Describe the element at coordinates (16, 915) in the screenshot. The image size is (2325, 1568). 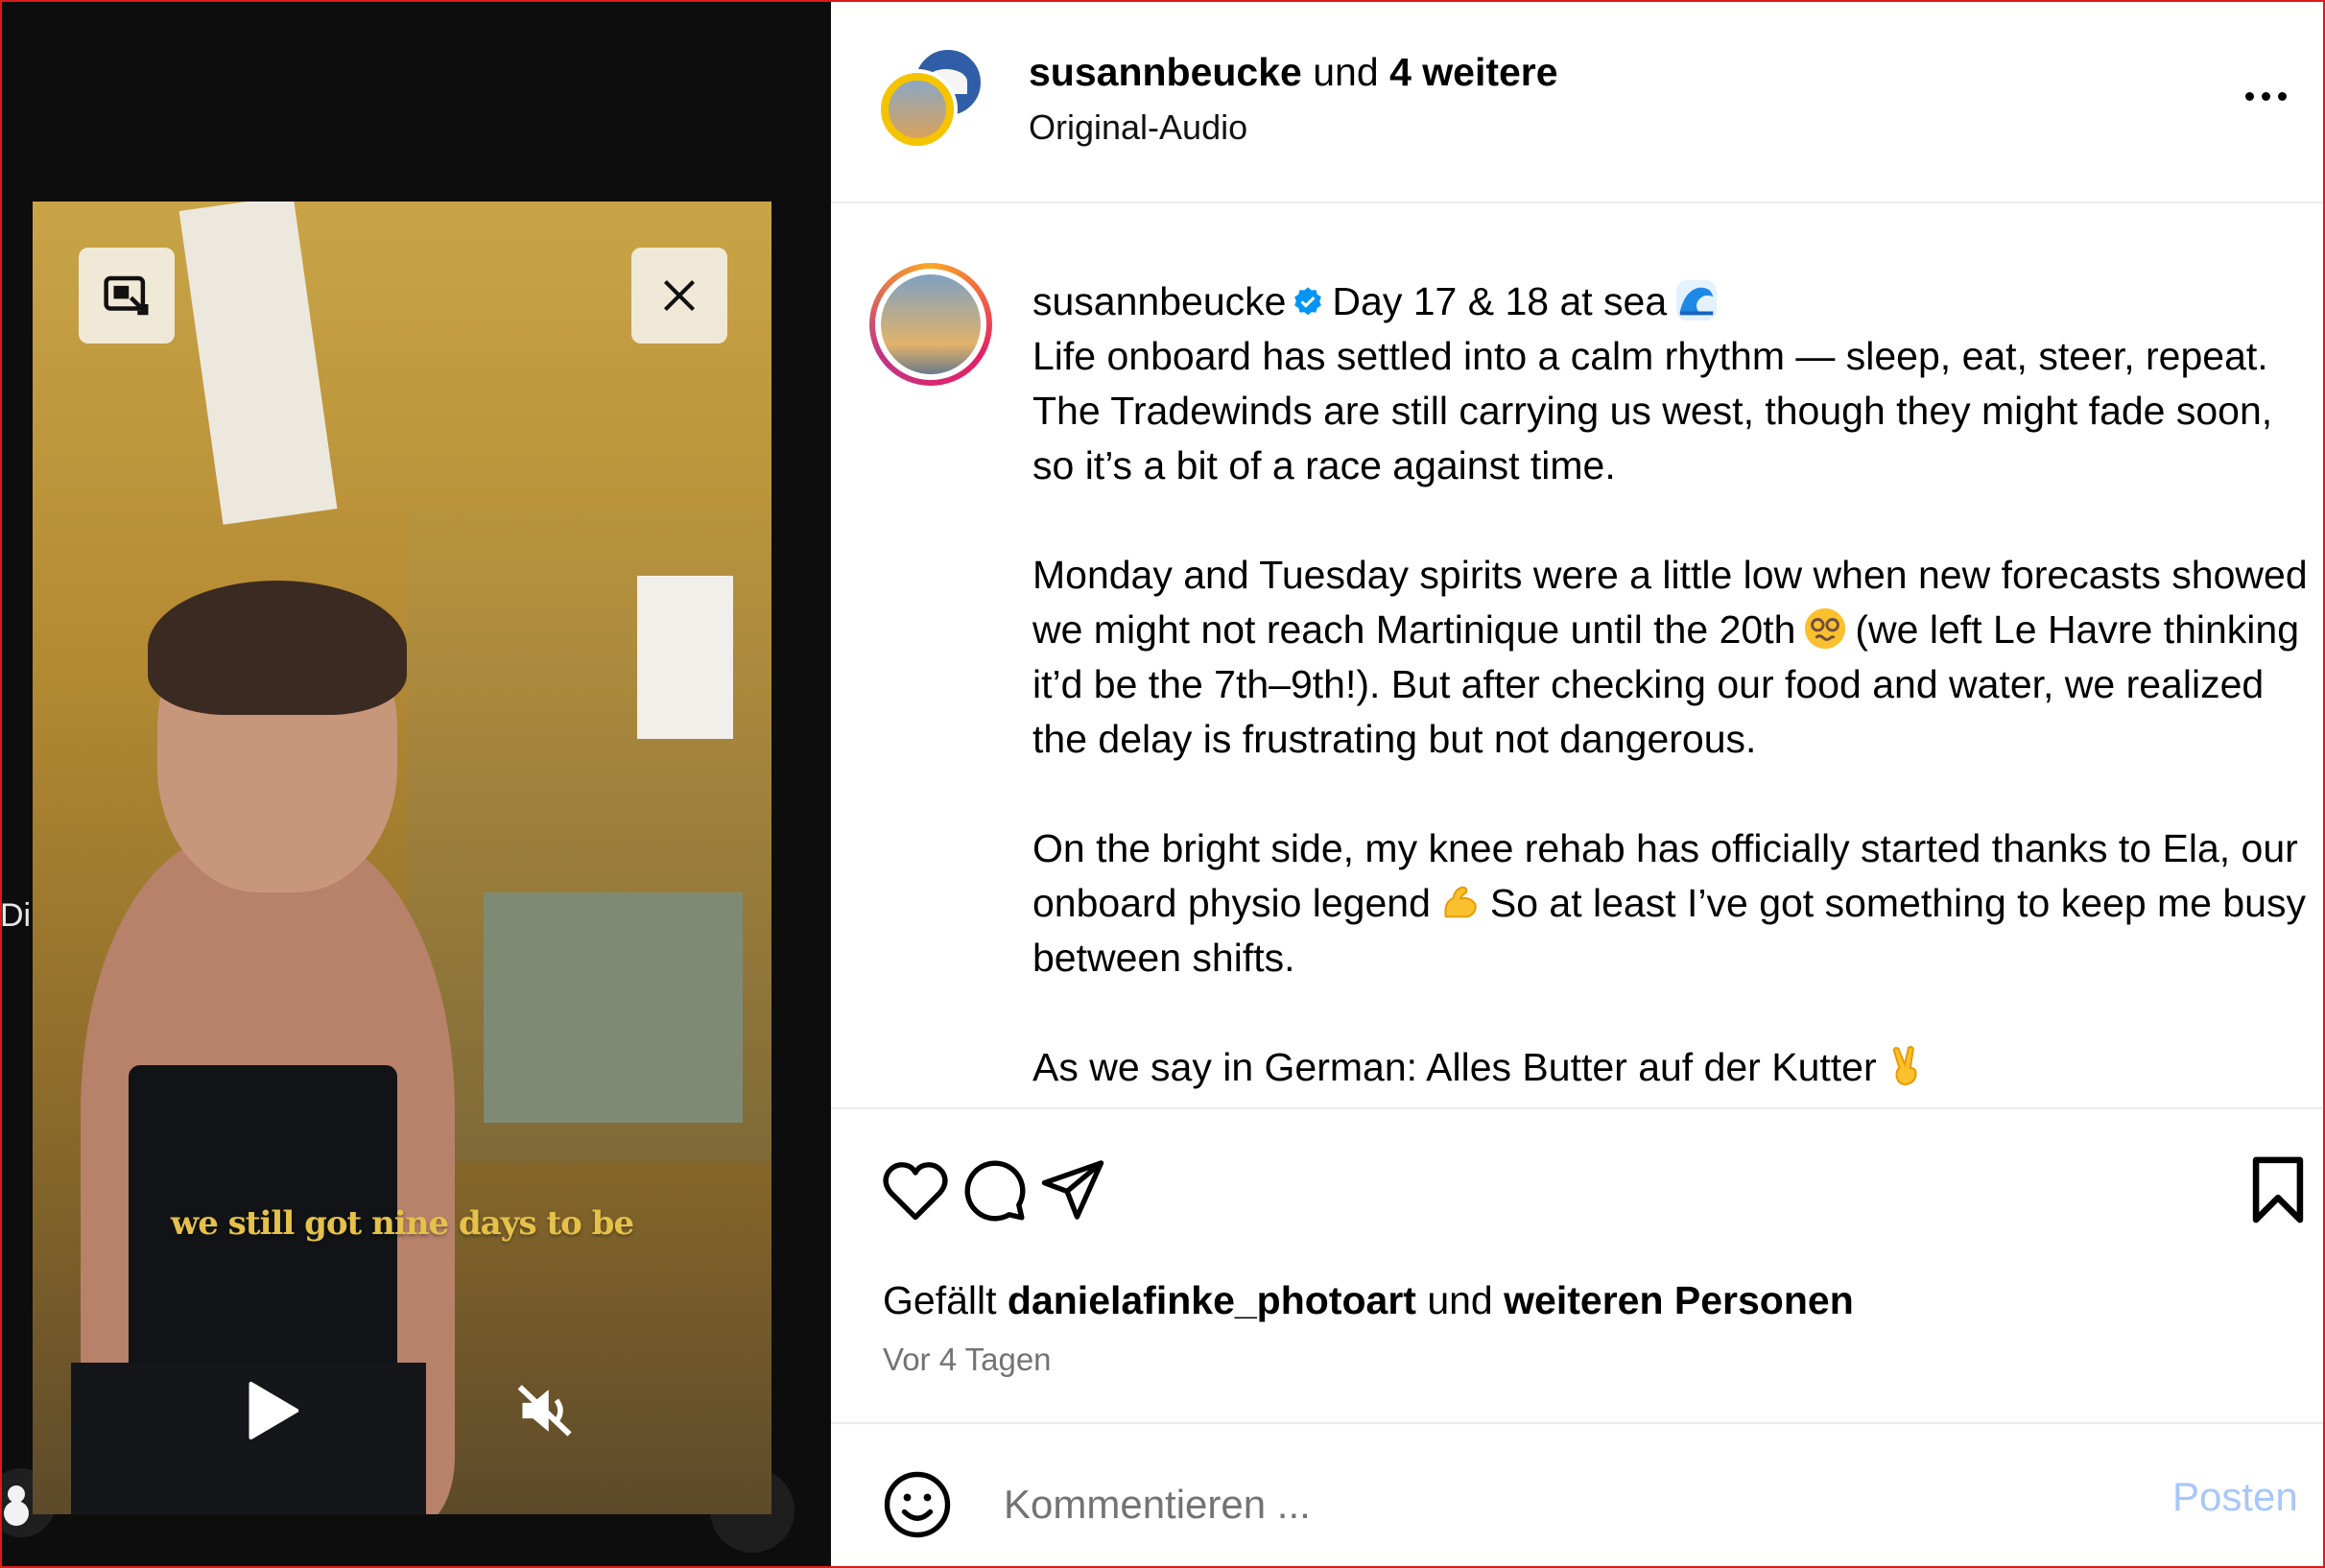
I see `edge-partial-text: Di` at that location.